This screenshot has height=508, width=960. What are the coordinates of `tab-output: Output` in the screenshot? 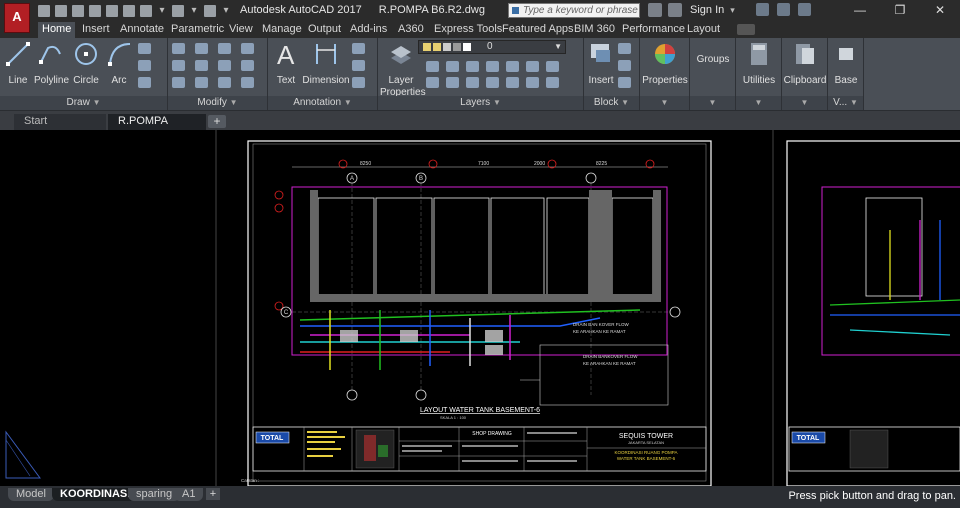 It's located at (324, 30).